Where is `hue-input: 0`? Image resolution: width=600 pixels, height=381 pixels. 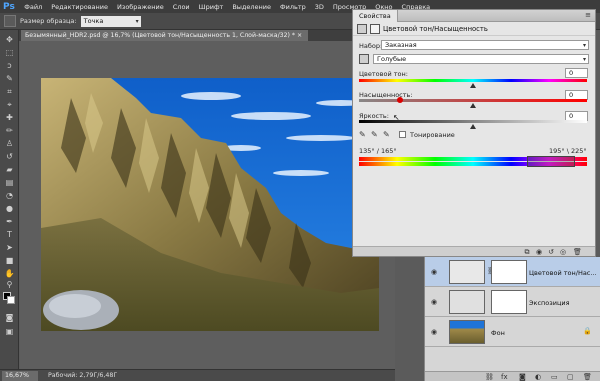 hue-input: 0 is located at coordinates (576, 73).